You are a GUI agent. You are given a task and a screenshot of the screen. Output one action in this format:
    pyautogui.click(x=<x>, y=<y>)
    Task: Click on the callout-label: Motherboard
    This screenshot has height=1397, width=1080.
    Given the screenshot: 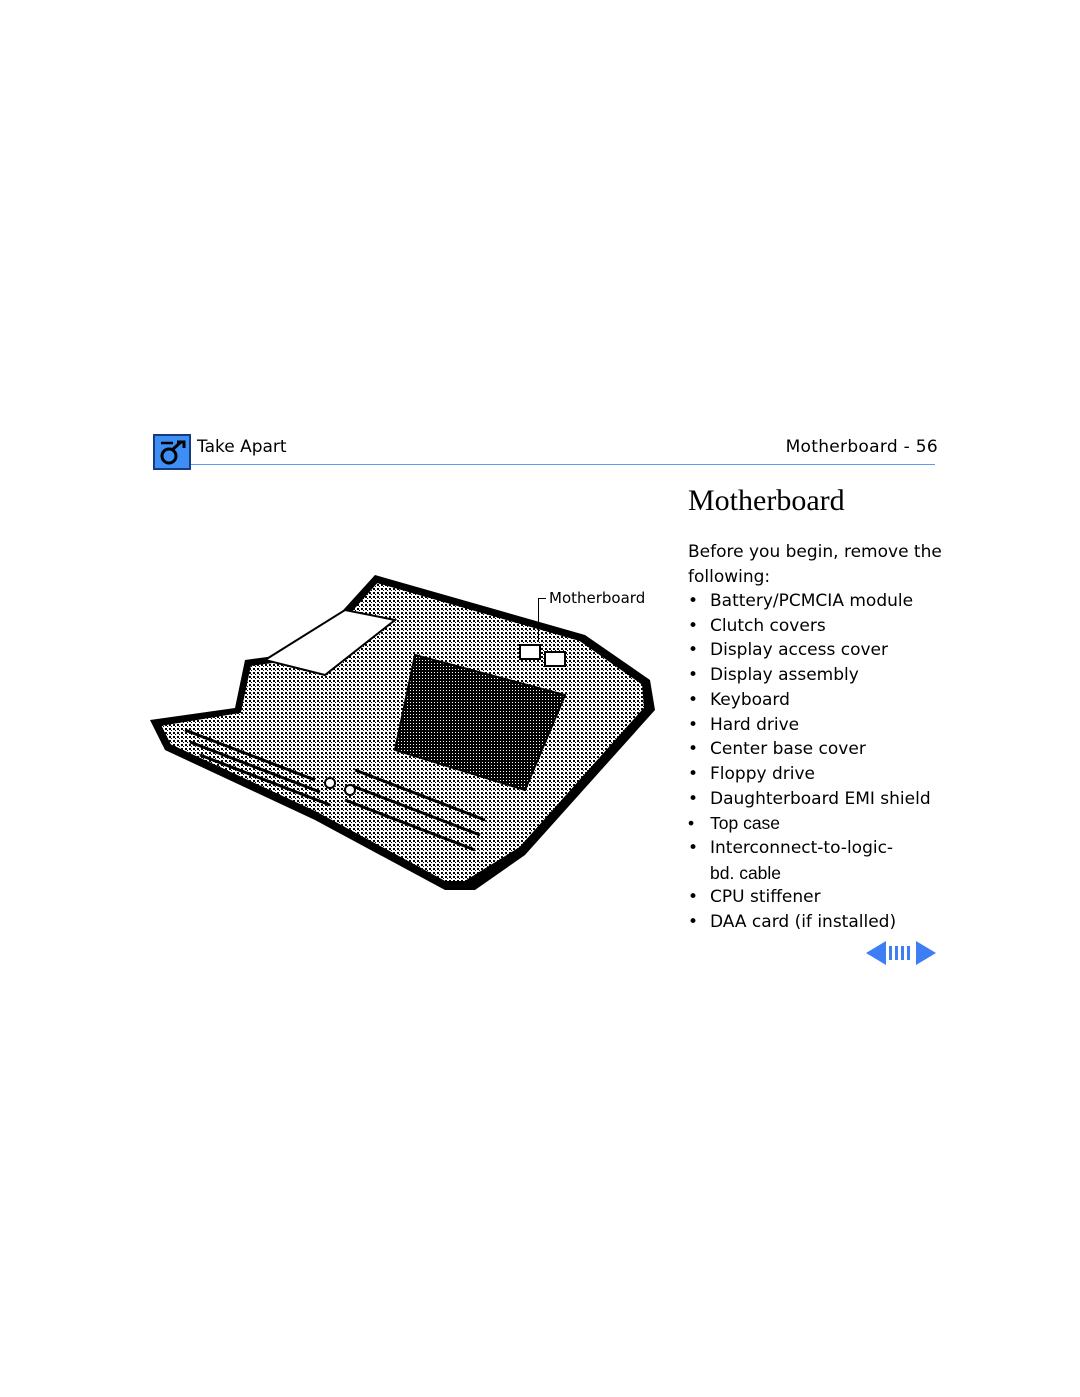 What is the action you would take?
    pyautogui.click(x=597, y=598)
    